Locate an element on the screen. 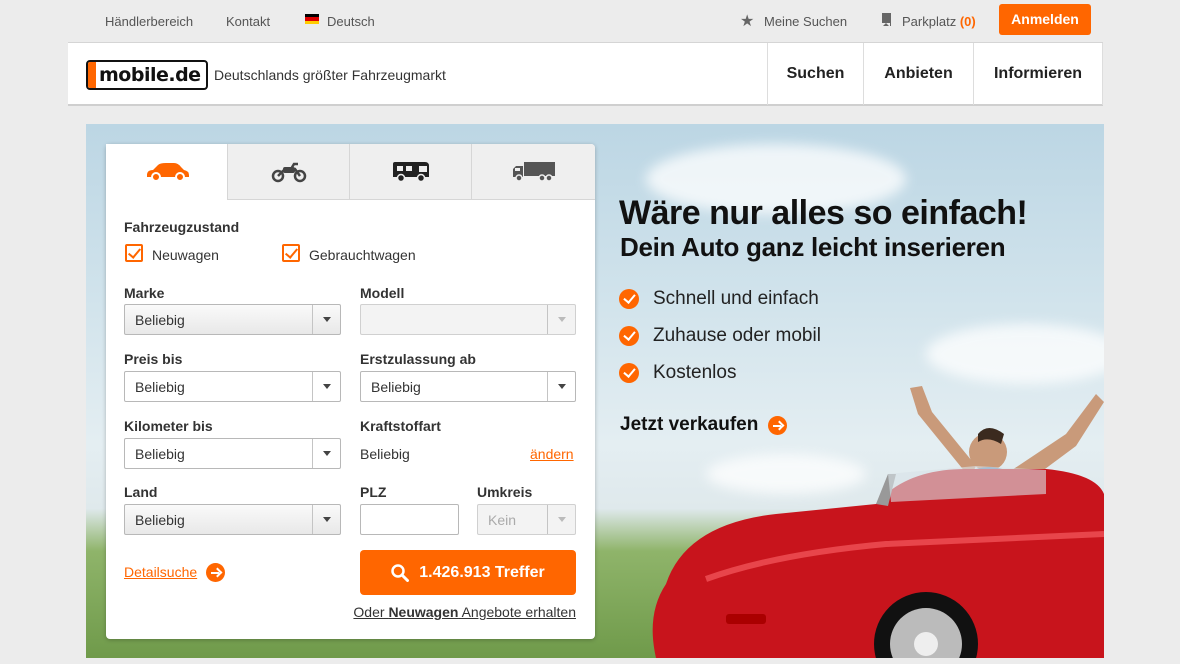  nav-offer: Anbieten is located at coordinates (918, 74).